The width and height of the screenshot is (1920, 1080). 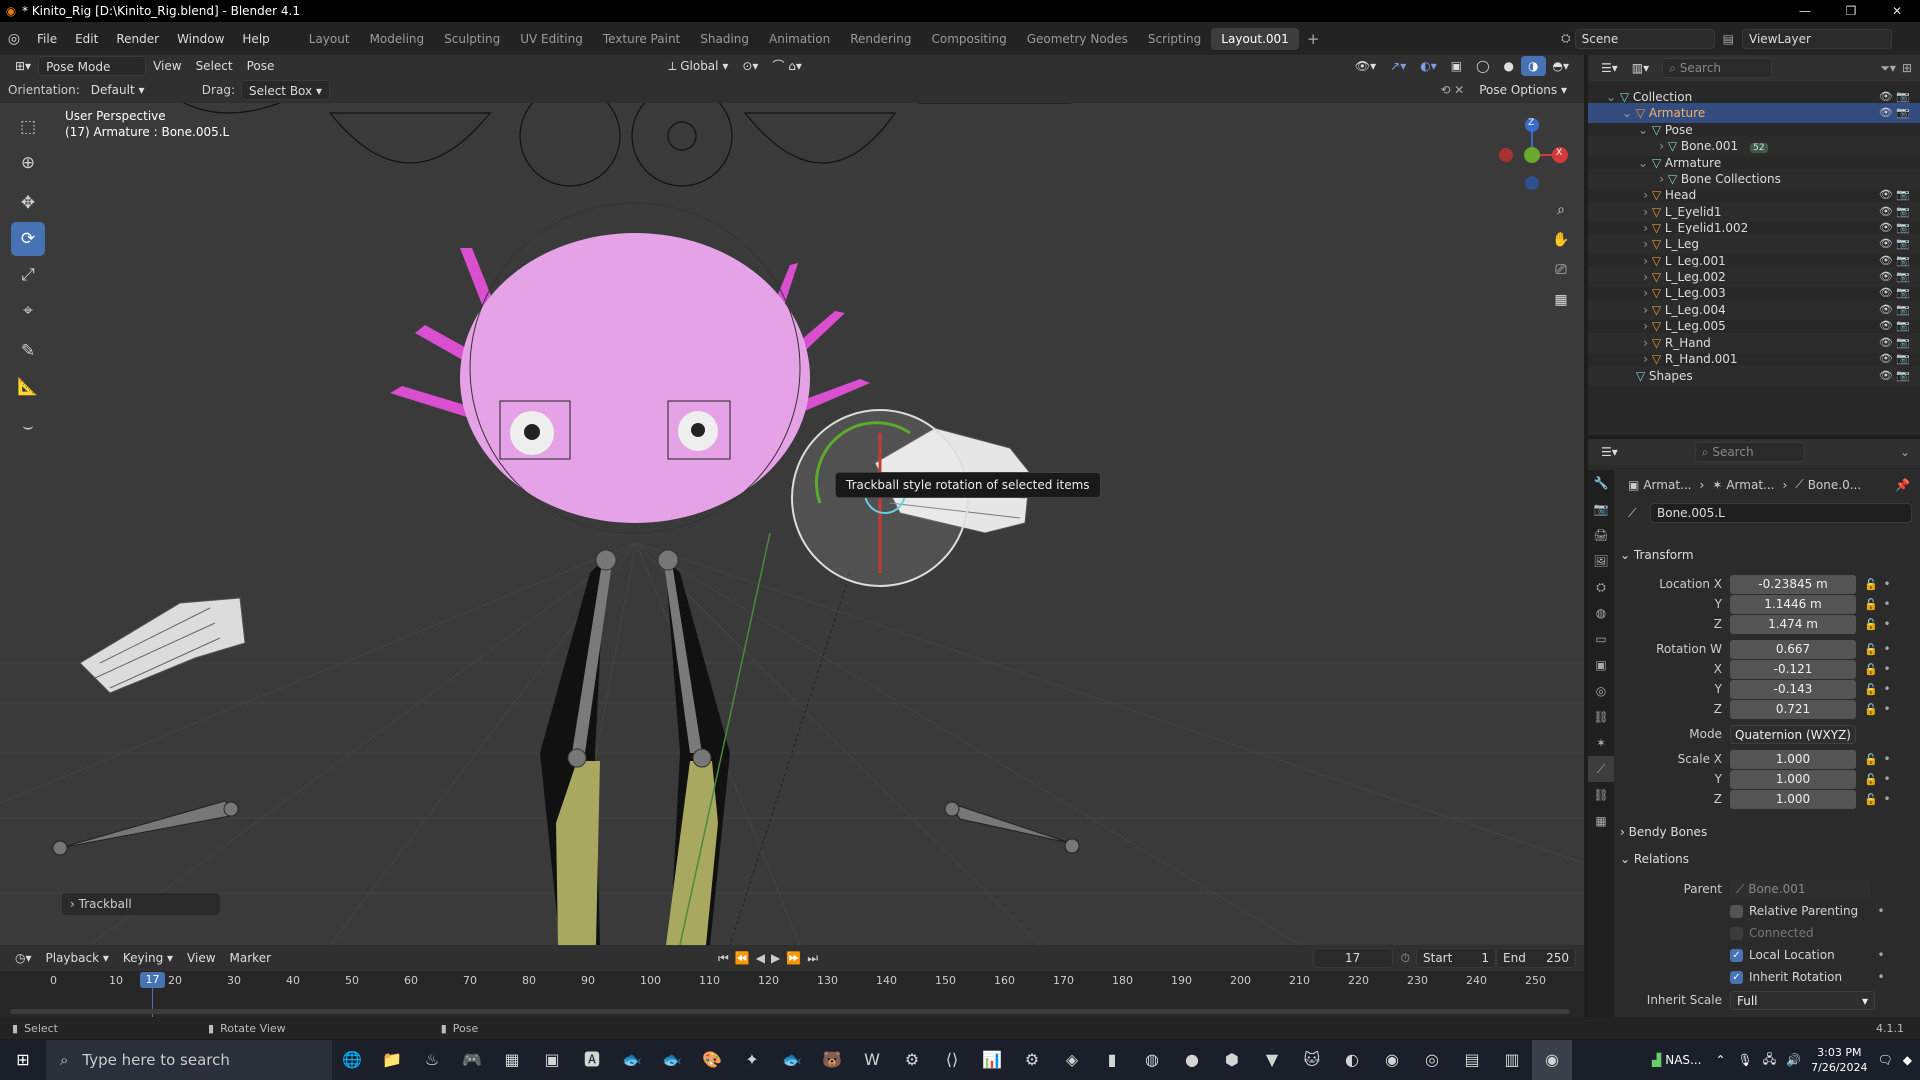 What do you see at coordinates (552, 1060) in the screenshot?
I see `app-icon: ▣` at bounding box center [552, 1060].